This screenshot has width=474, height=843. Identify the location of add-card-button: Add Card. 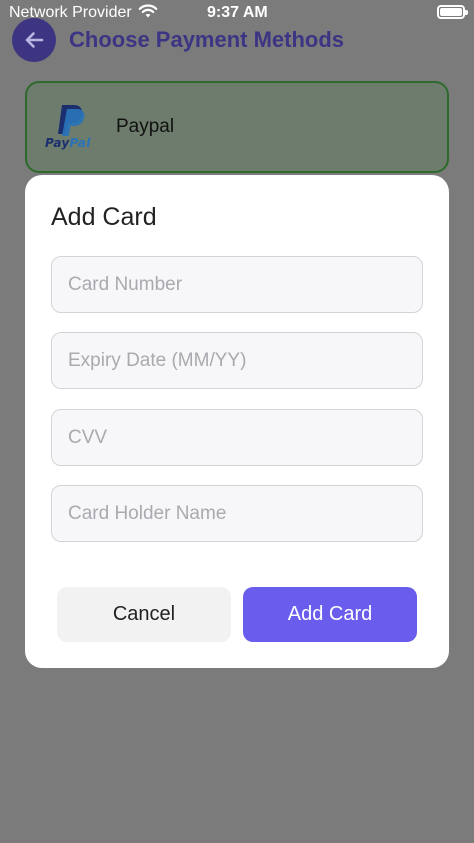
(330, 614).